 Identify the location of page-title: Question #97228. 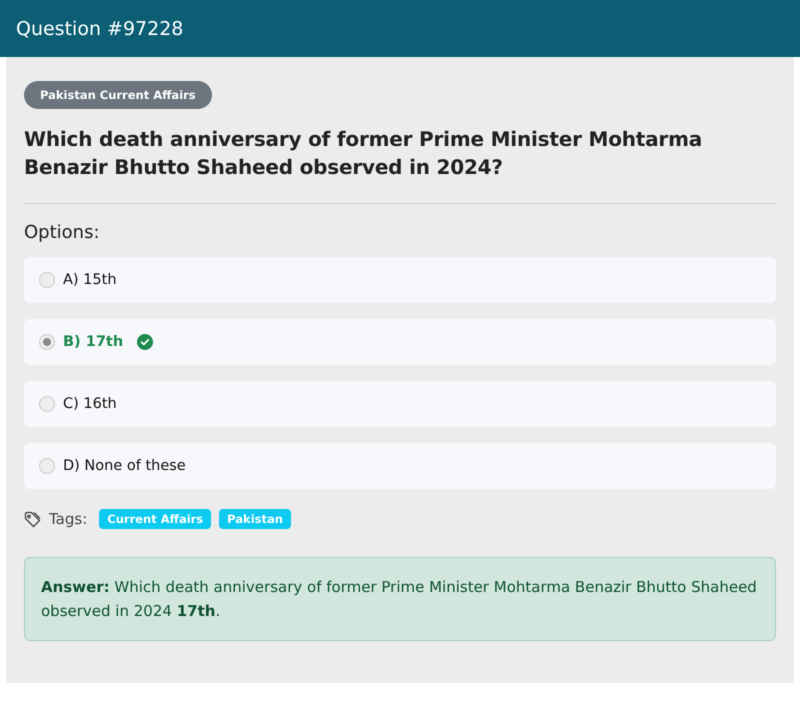
(100, 29).